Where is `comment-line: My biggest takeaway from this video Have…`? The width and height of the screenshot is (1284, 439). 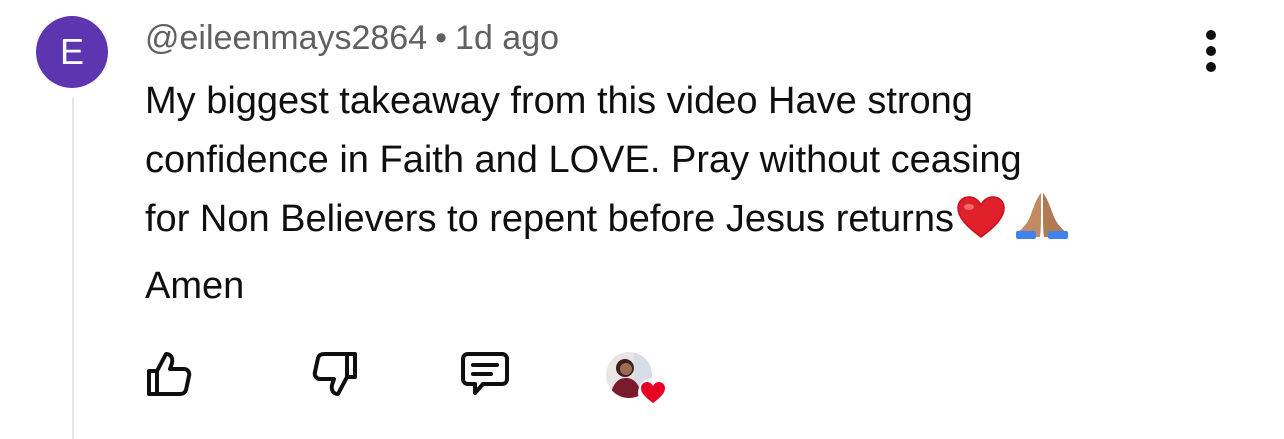
comment-line: My biggest takeaway from this video Have… is located at coordinates (559, 101).